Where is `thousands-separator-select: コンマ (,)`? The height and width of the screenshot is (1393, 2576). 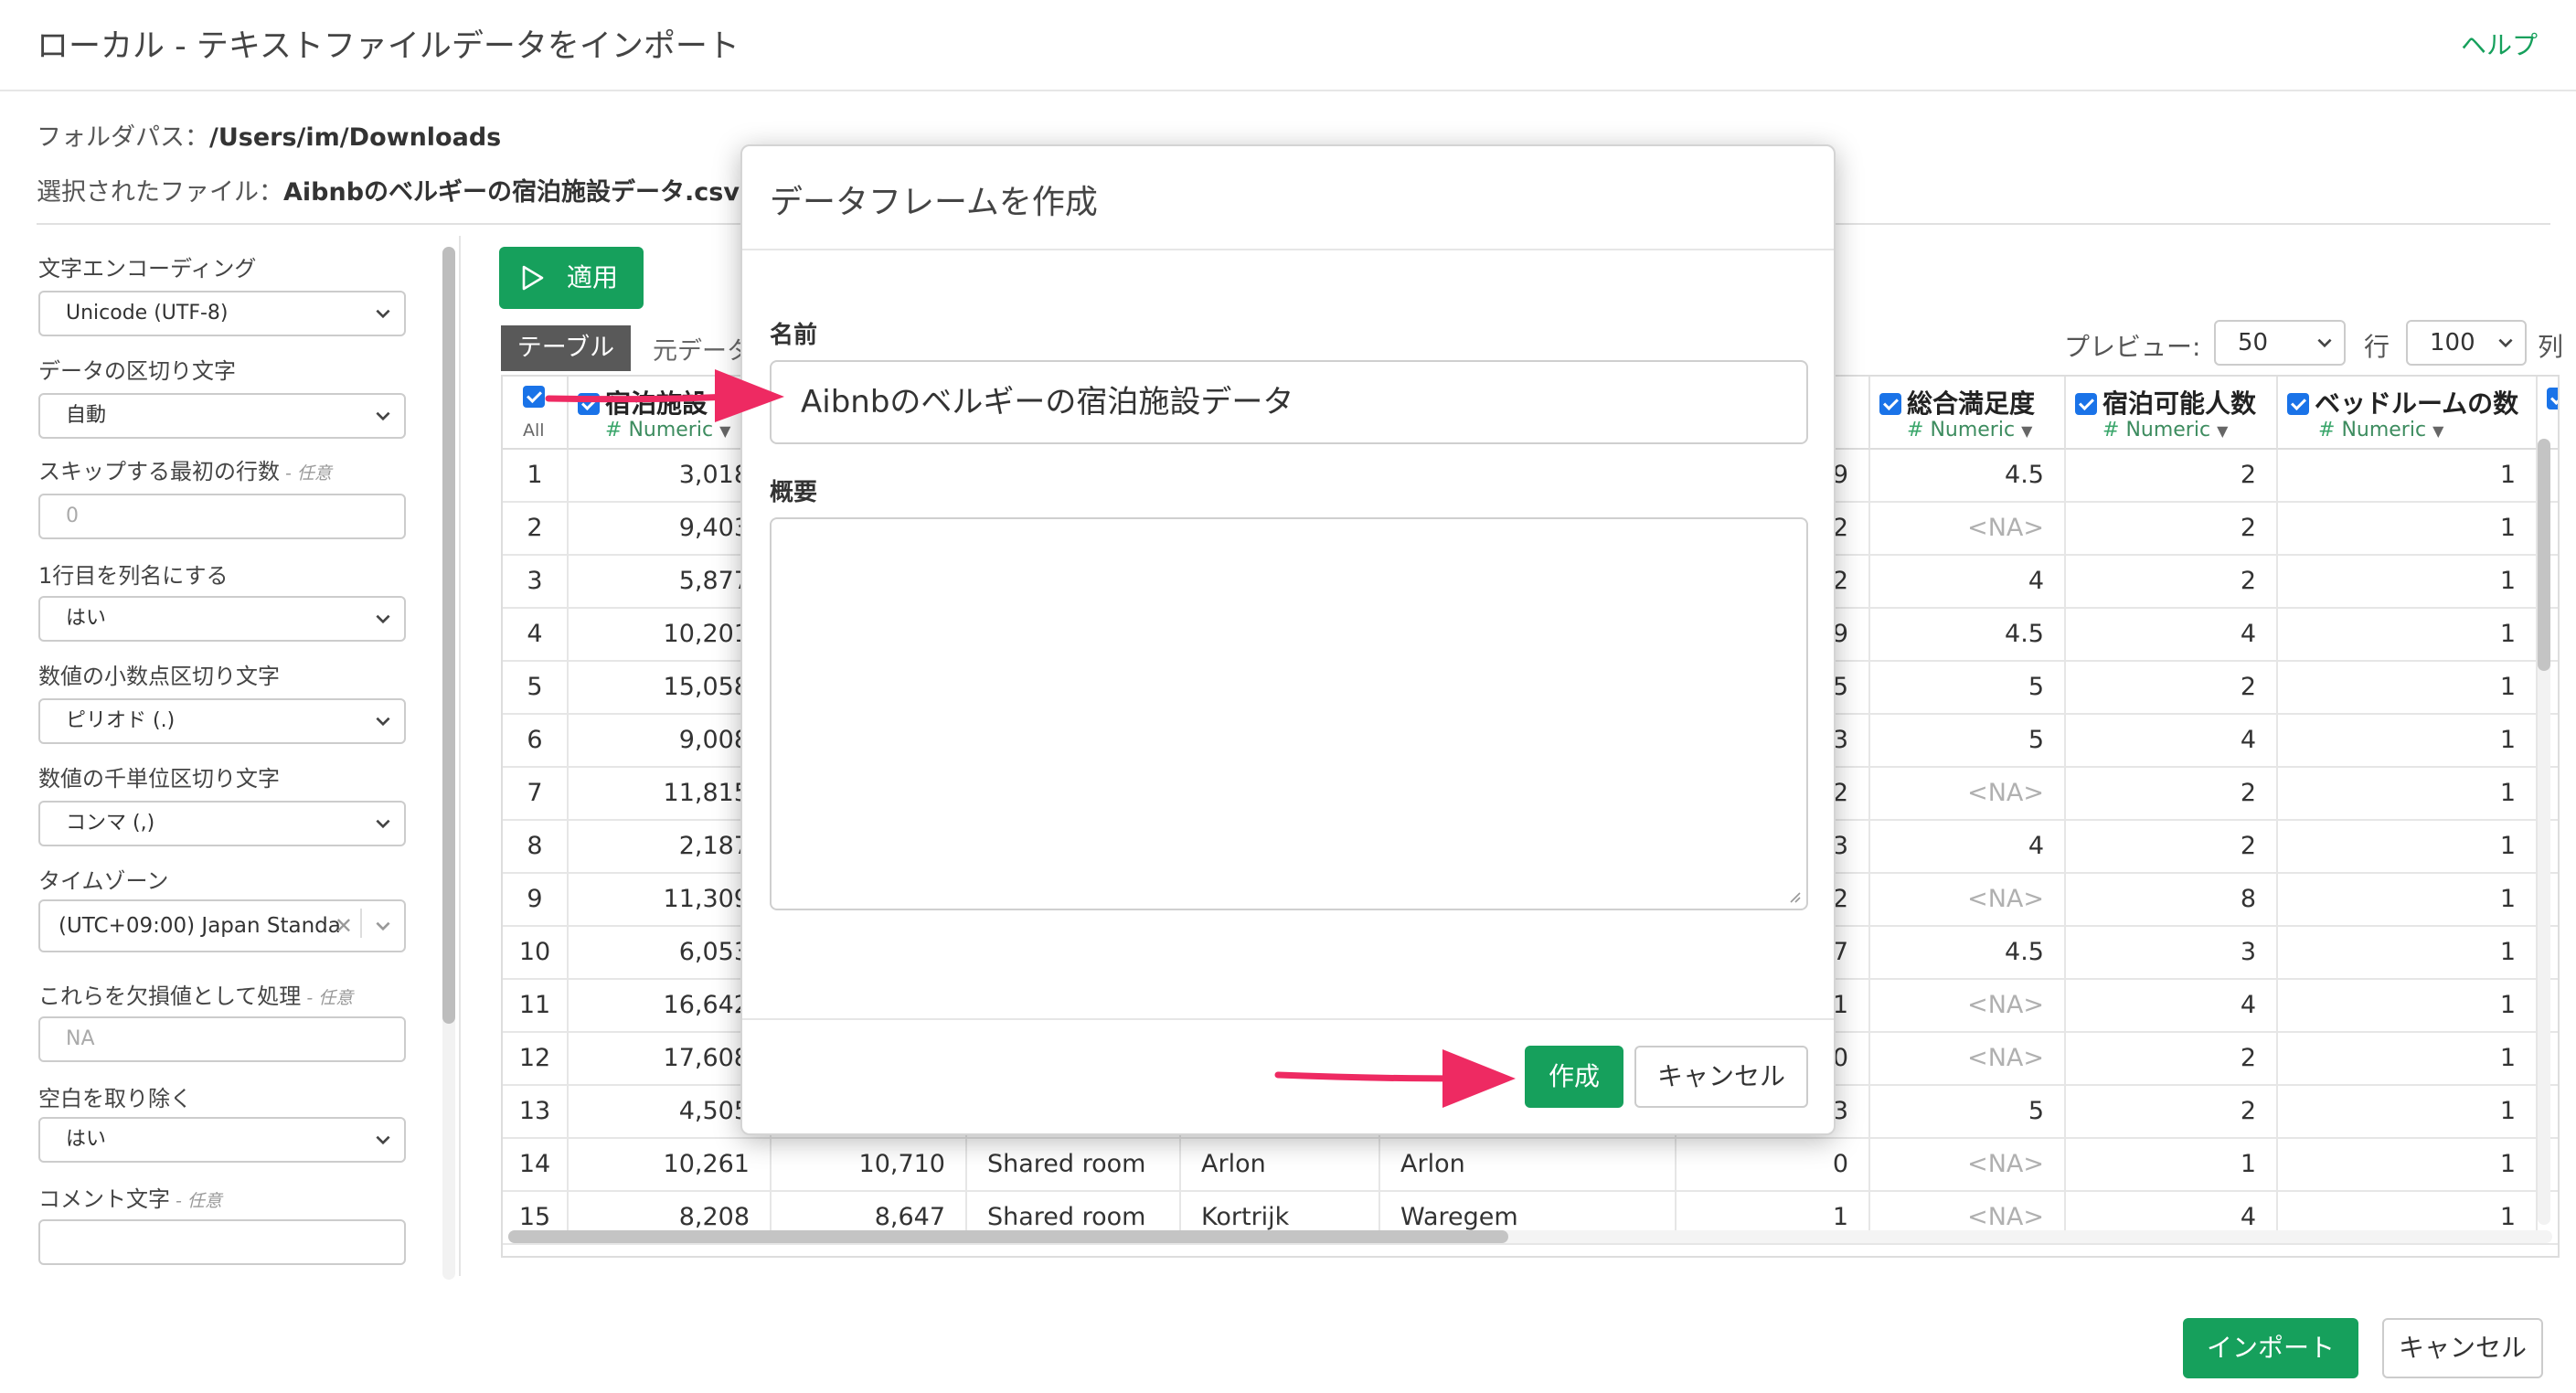 thousands-separator-select: コンマ (,) is located at coordinates (222, 823).